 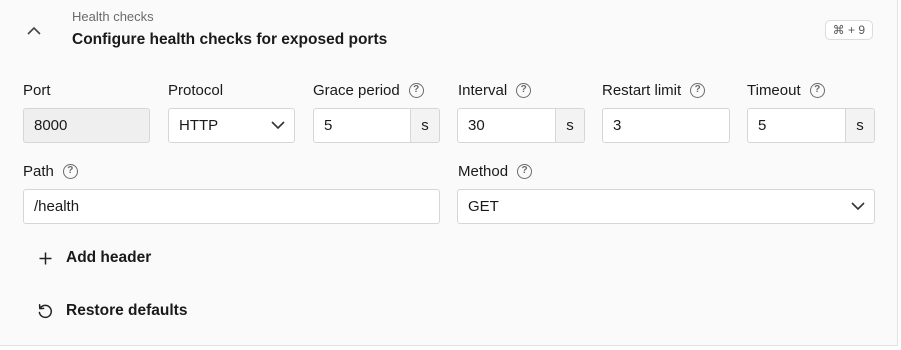 I want to click on timeout-label: Timeout ?, so click(x=786, y=90).